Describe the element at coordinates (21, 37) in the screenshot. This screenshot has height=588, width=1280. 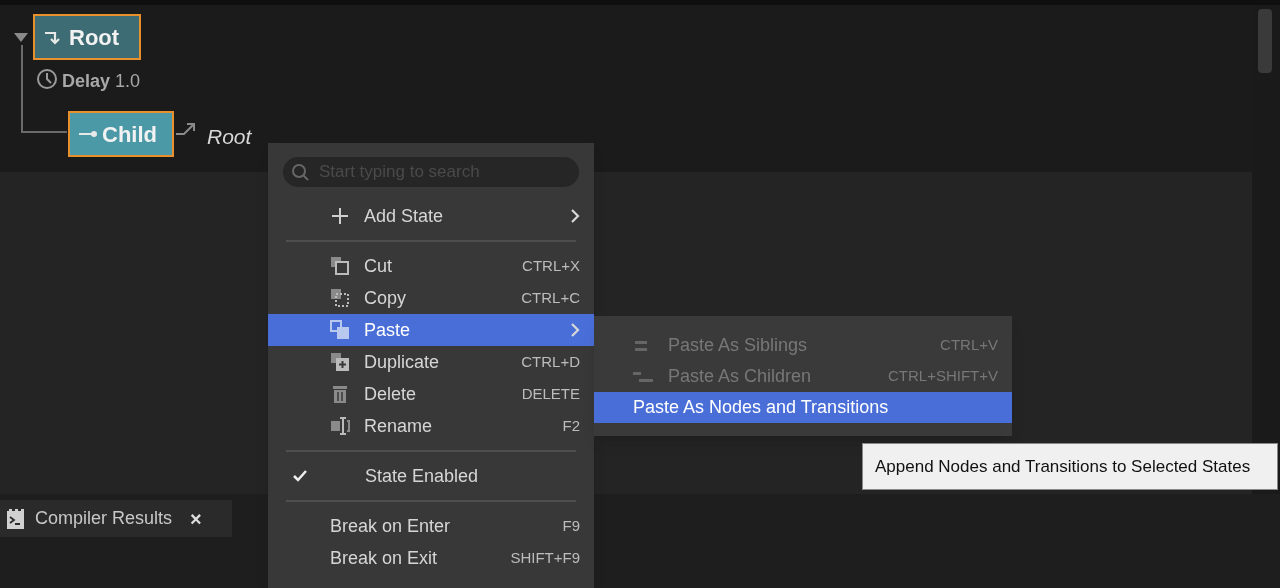
I see `expand-arrow-icon` at that location.